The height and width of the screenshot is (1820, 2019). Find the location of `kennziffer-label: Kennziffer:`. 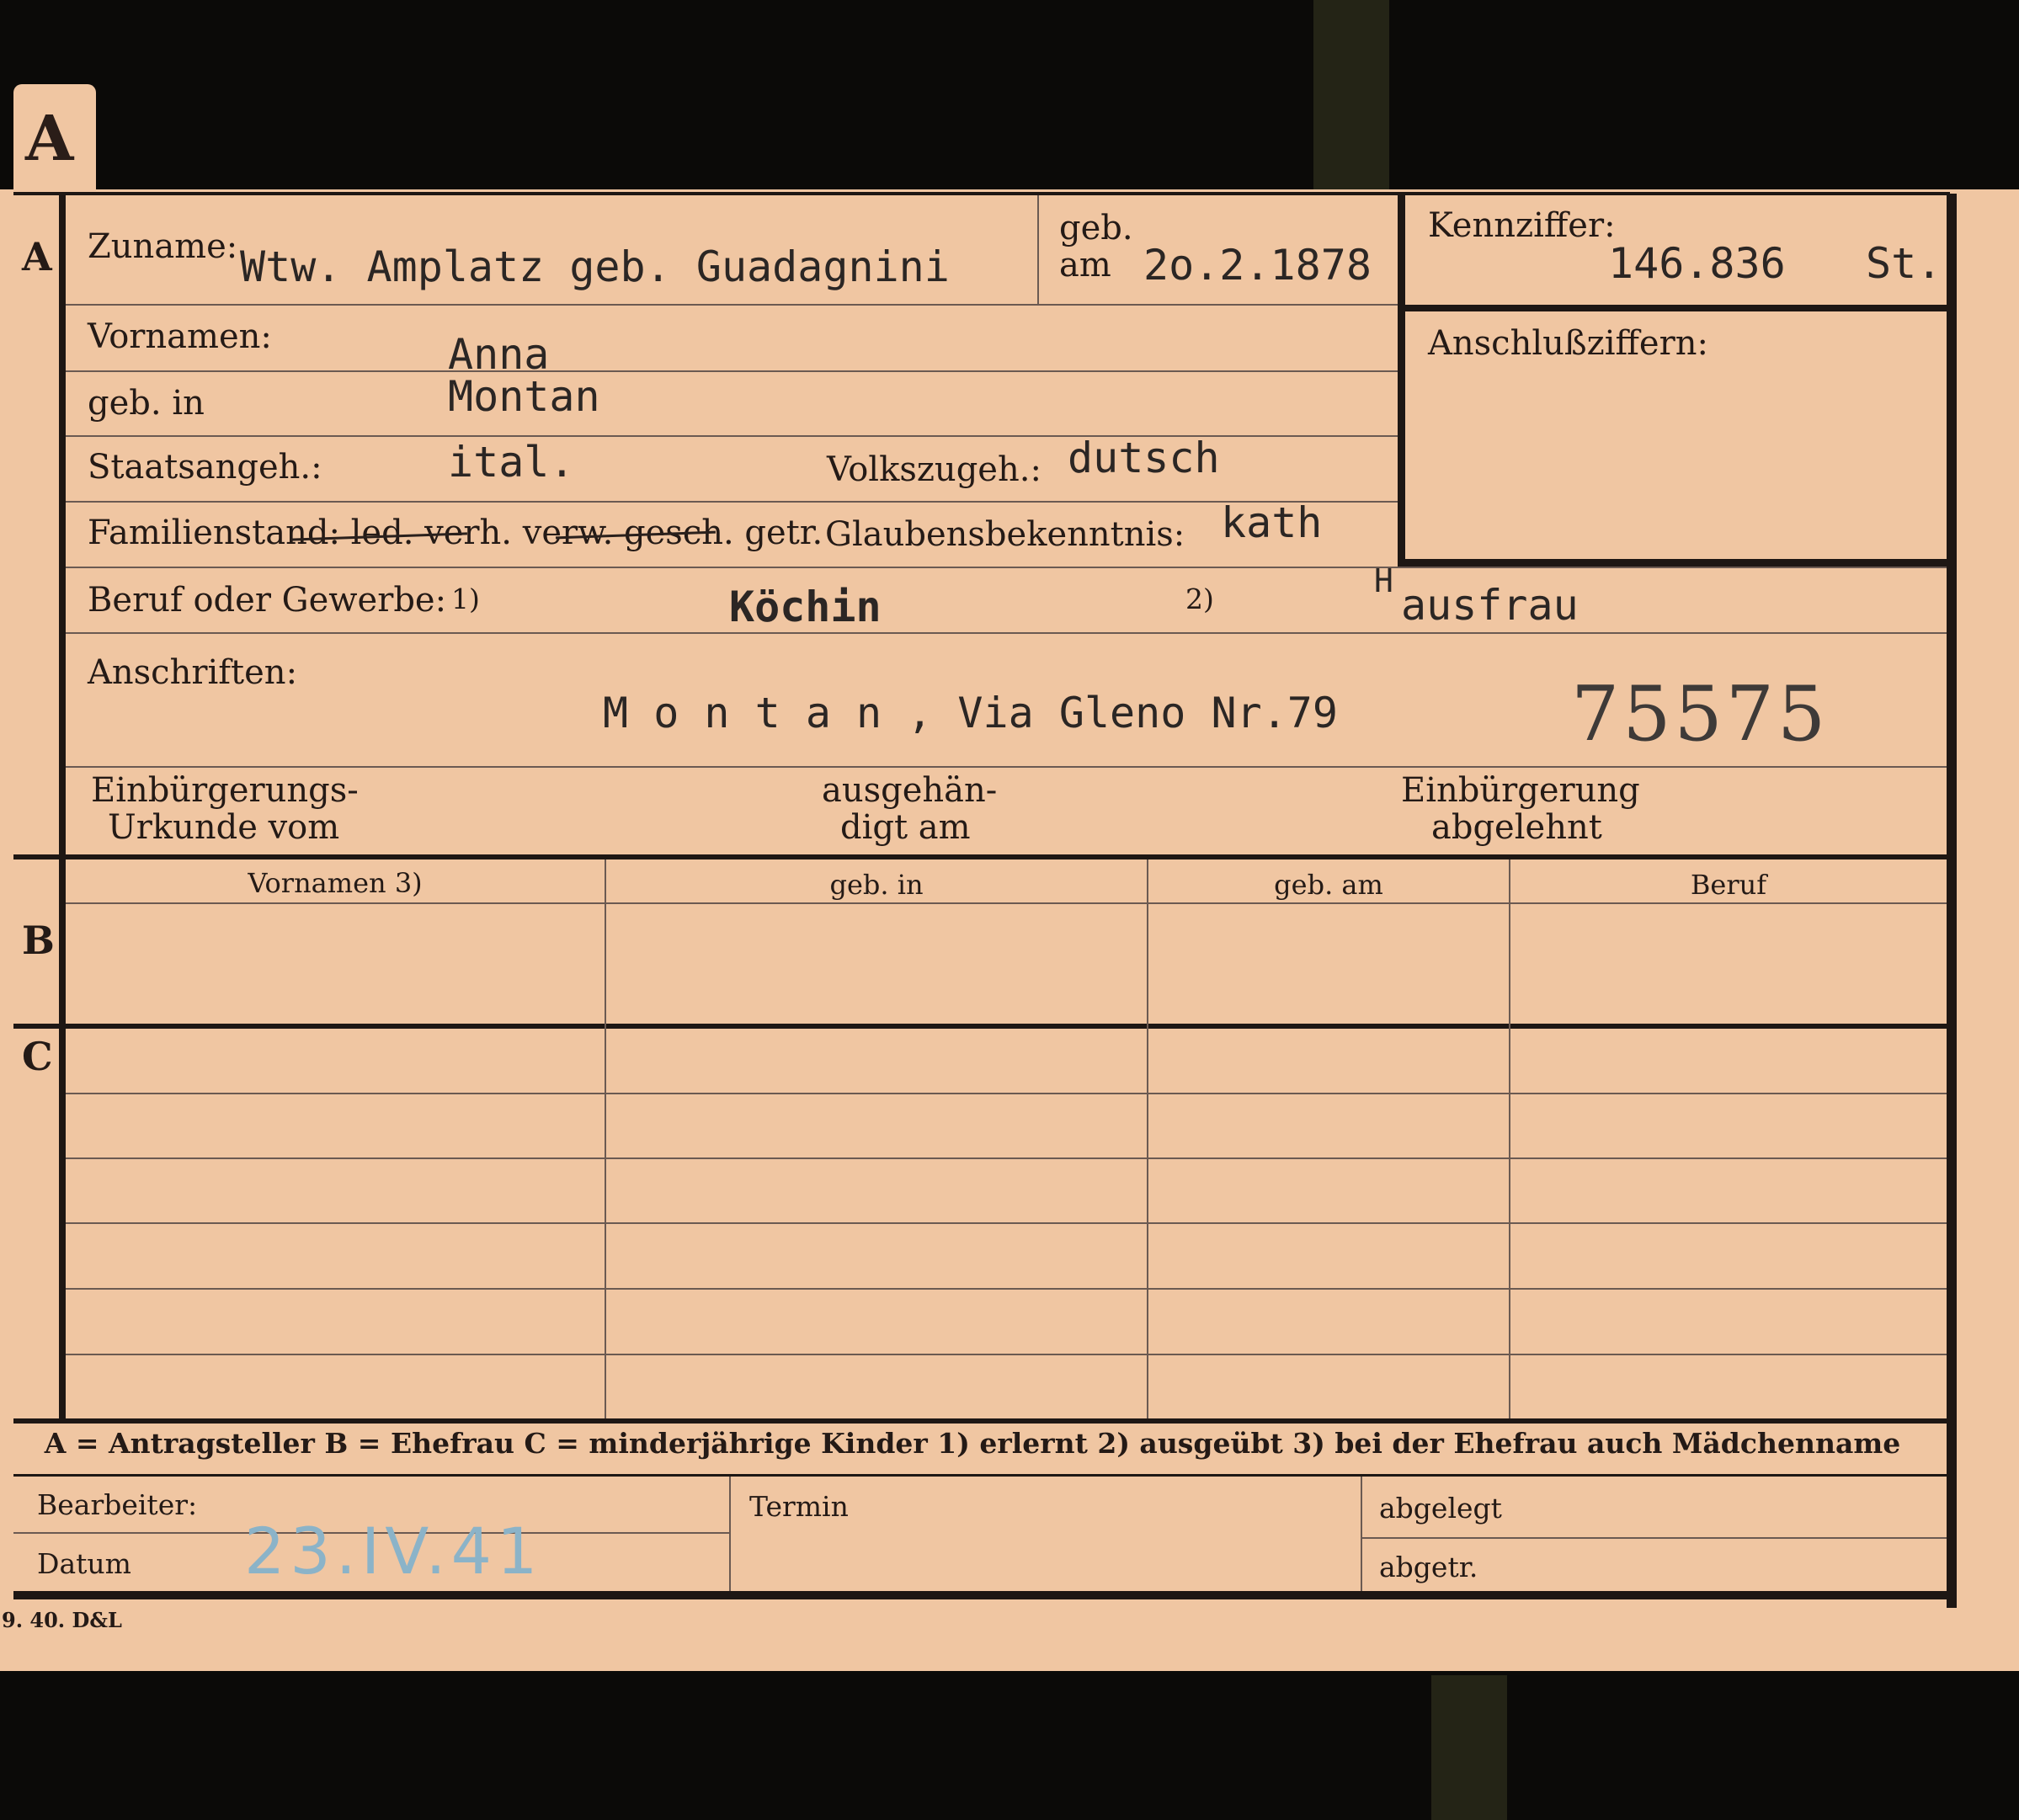

kennziffer-label: Kennziffer: is located at coordinates (1522, 226).